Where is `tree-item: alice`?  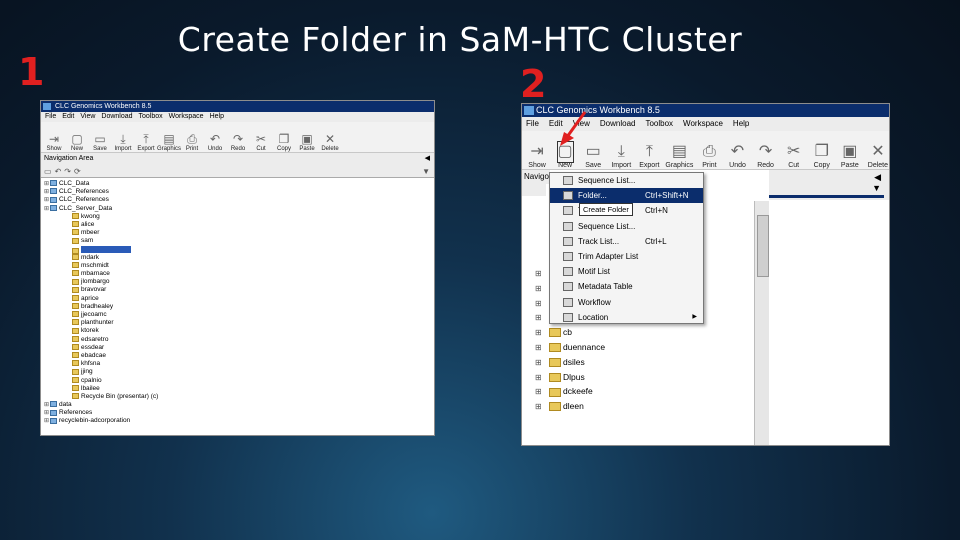
tree-item: alice is located at coordinates (237, 225).